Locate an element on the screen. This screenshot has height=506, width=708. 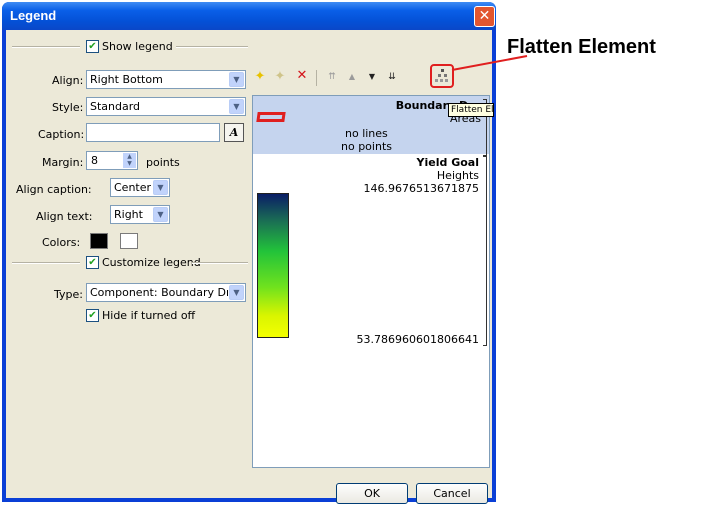
annotation-arrow is located at coordinates (489, 63).